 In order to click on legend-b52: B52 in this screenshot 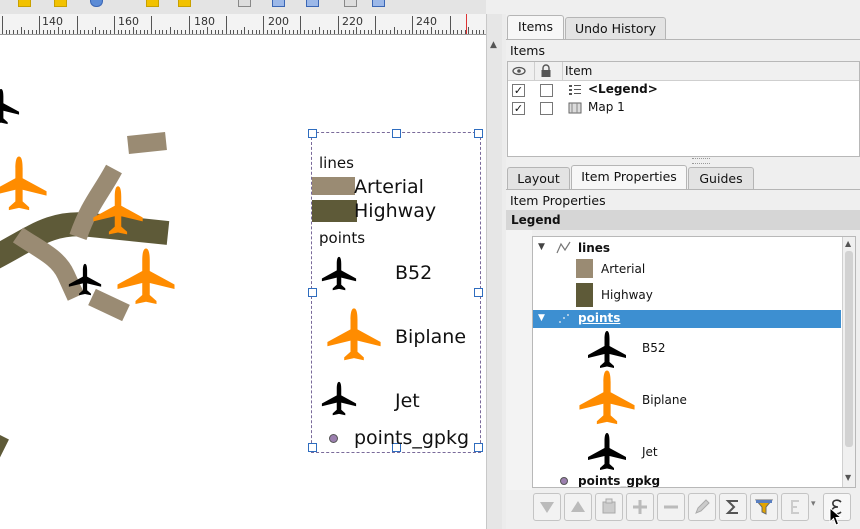, I will do `click(414, 273)`.